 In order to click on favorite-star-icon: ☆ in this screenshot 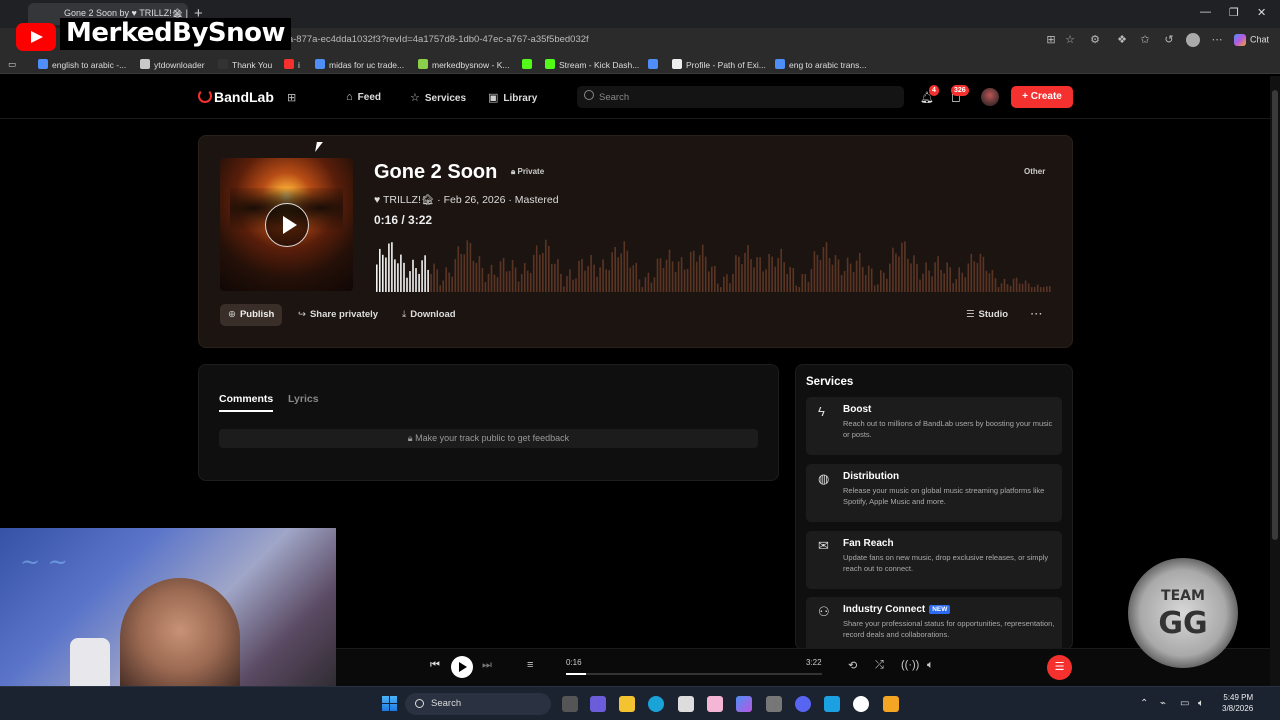, I will do `click(1070, 40)`.